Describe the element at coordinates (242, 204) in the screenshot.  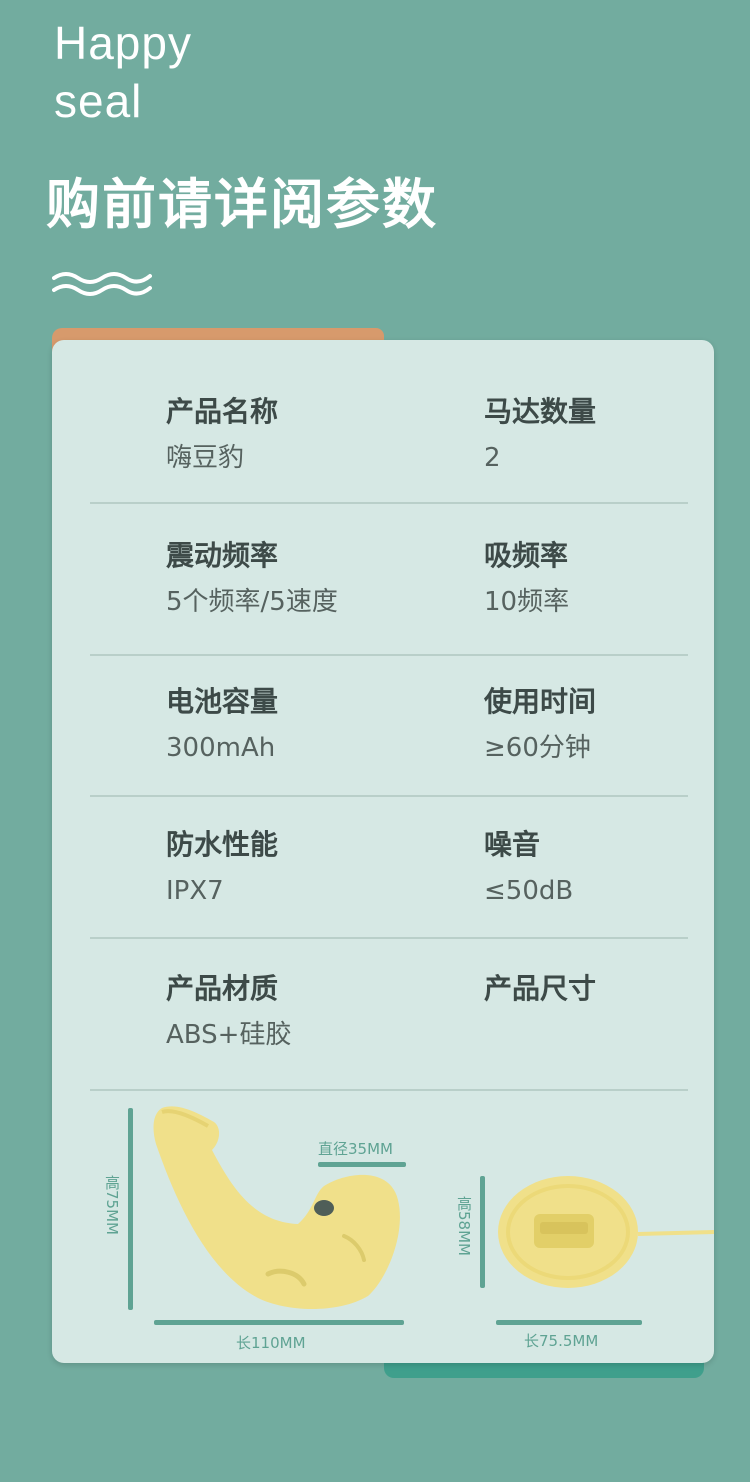
I see `page-title: 购前请详阅参数` at that location.